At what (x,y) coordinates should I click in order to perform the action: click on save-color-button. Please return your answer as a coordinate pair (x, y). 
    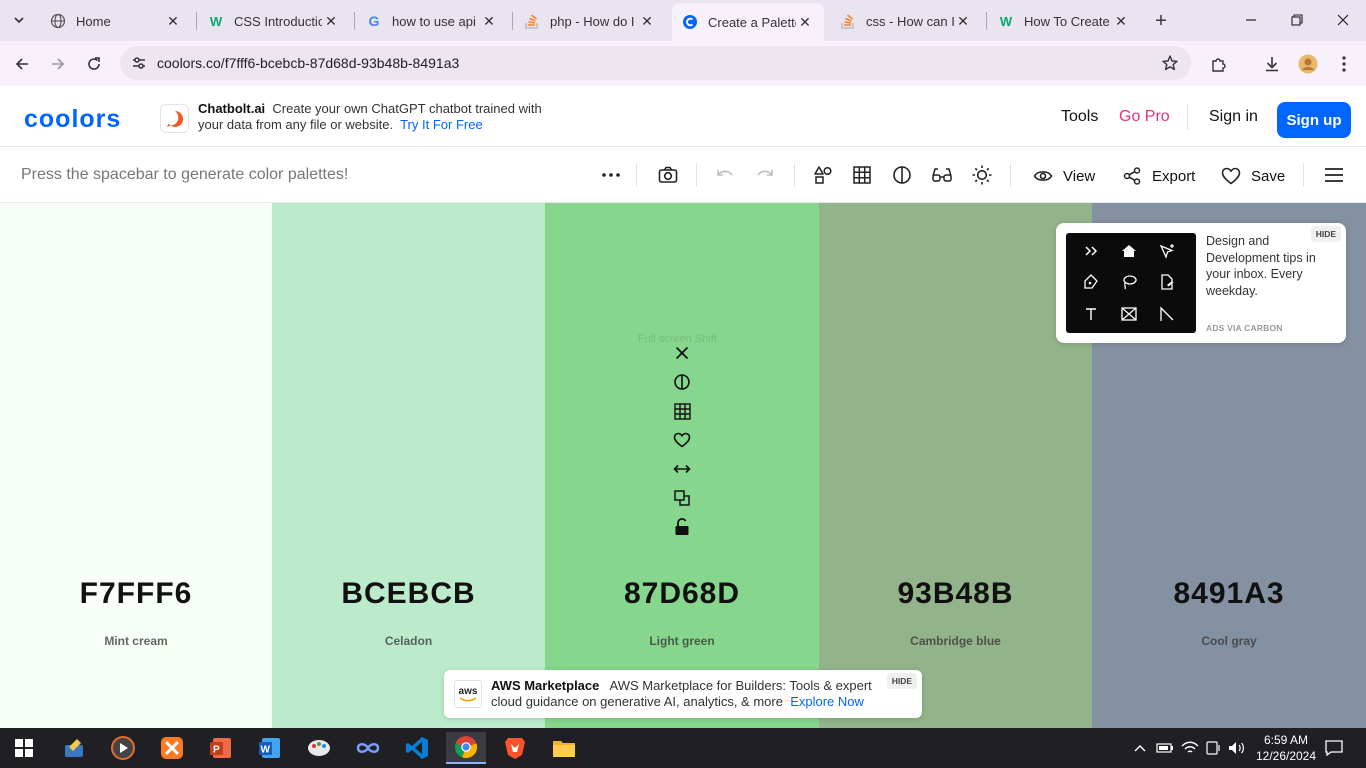
    Looking at the image, I should click on (682, 440).